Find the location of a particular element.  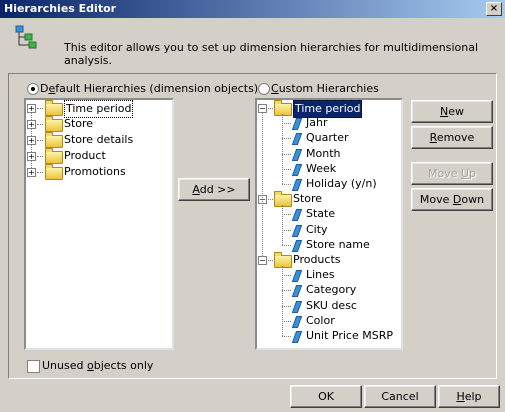

unused-objects-label: Unused objects only is located at coordinates (97, 365).